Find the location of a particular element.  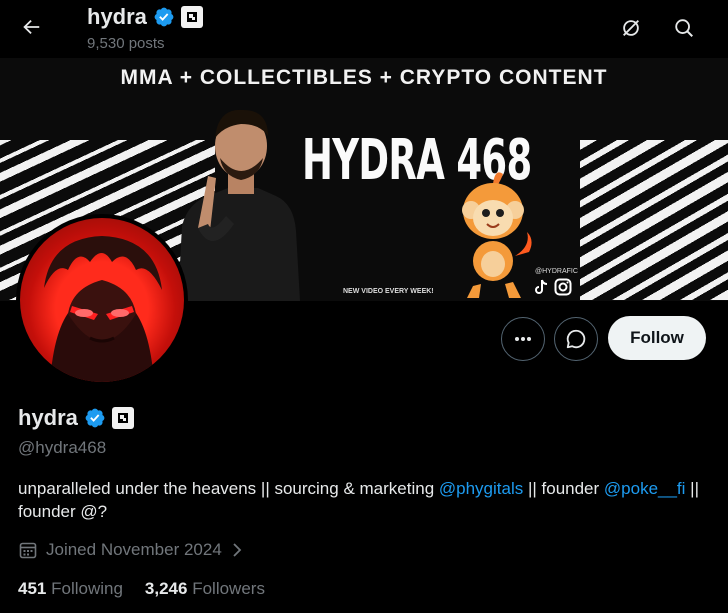

header-title: hydra is located at coordinates (145, 17).